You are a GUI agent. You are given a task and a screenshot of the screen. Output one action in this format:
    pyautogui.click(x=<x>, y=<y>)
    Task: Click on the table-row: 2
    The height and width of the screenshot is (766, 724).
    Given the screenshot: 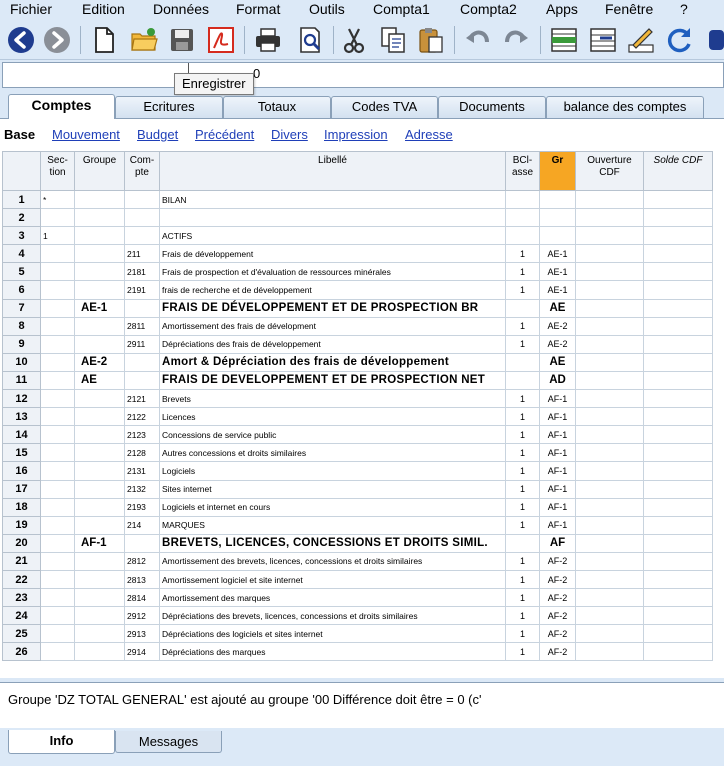 What is the action you would take?
    pyautogui.click(x=357, y=218)
    